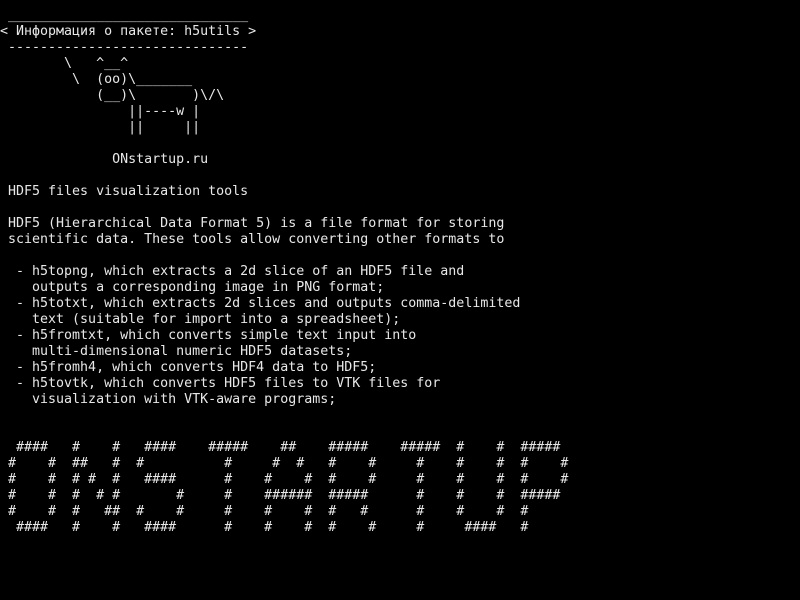 The width and height of the screenshot is (800, 600). I want to click on cow-art-line-4: ||----w |, so click(100, 111).